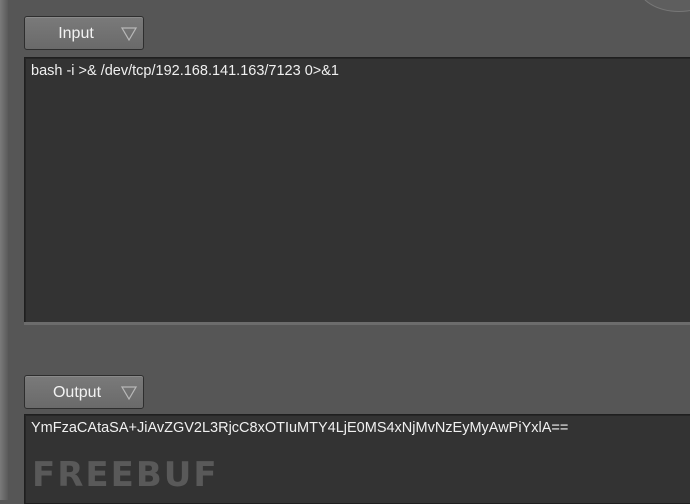 The height and width of the screenshot is (504, 690). Describe the element at coordinates (76, 33) in the screenshot. I see `input-section-label: Input` at that location.